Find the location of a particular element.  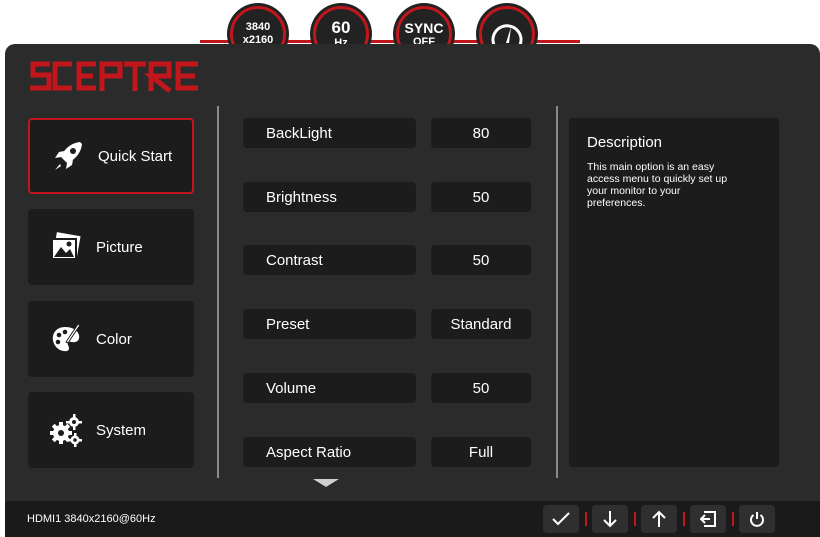

gears-icon is located at coordinates (66, 430).